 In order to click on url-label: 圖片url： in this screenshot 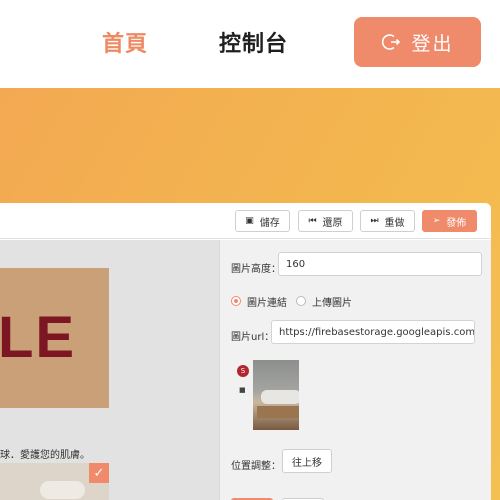, I will do `click(253, 337)`.